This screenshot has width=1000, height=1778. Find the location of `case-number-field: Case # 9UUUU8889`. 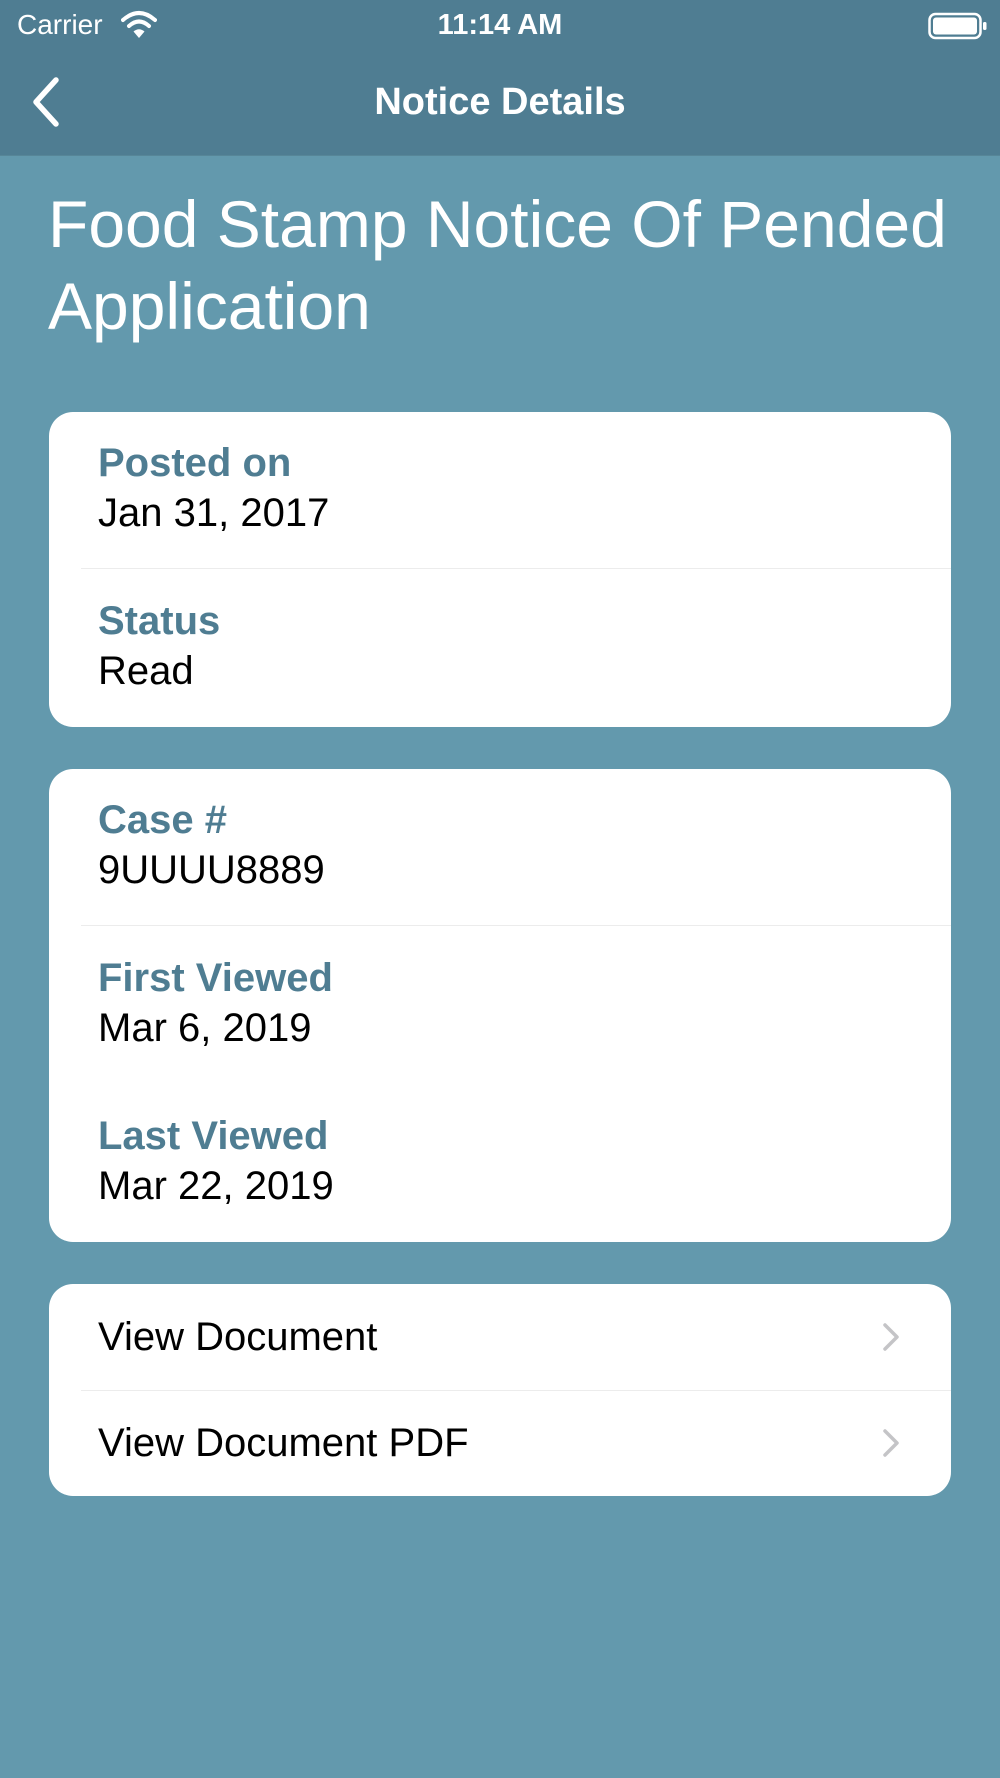

case-number-field: Case # 9UUUU8889 is located at coordinates (508, 846).